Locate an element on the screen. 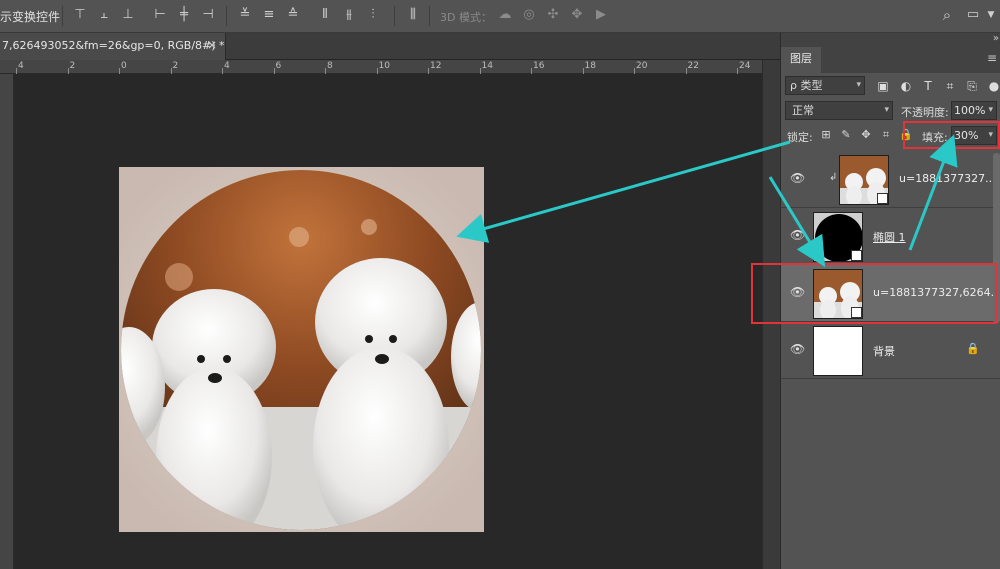 The height and width of the screenshot is (569, 1000). layers-panel-header: 图层 » ≡ is located at coordinates (890, 53).